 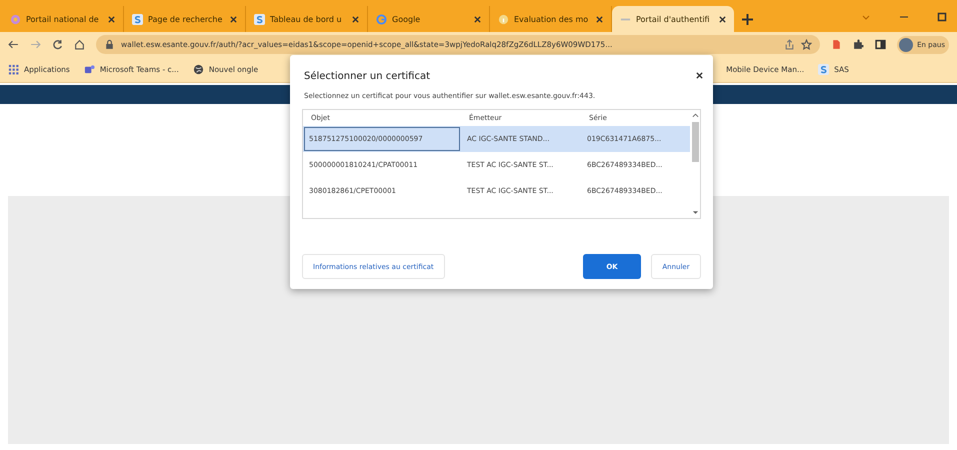 I want to click on home-icon, so click(x=79, y=44).